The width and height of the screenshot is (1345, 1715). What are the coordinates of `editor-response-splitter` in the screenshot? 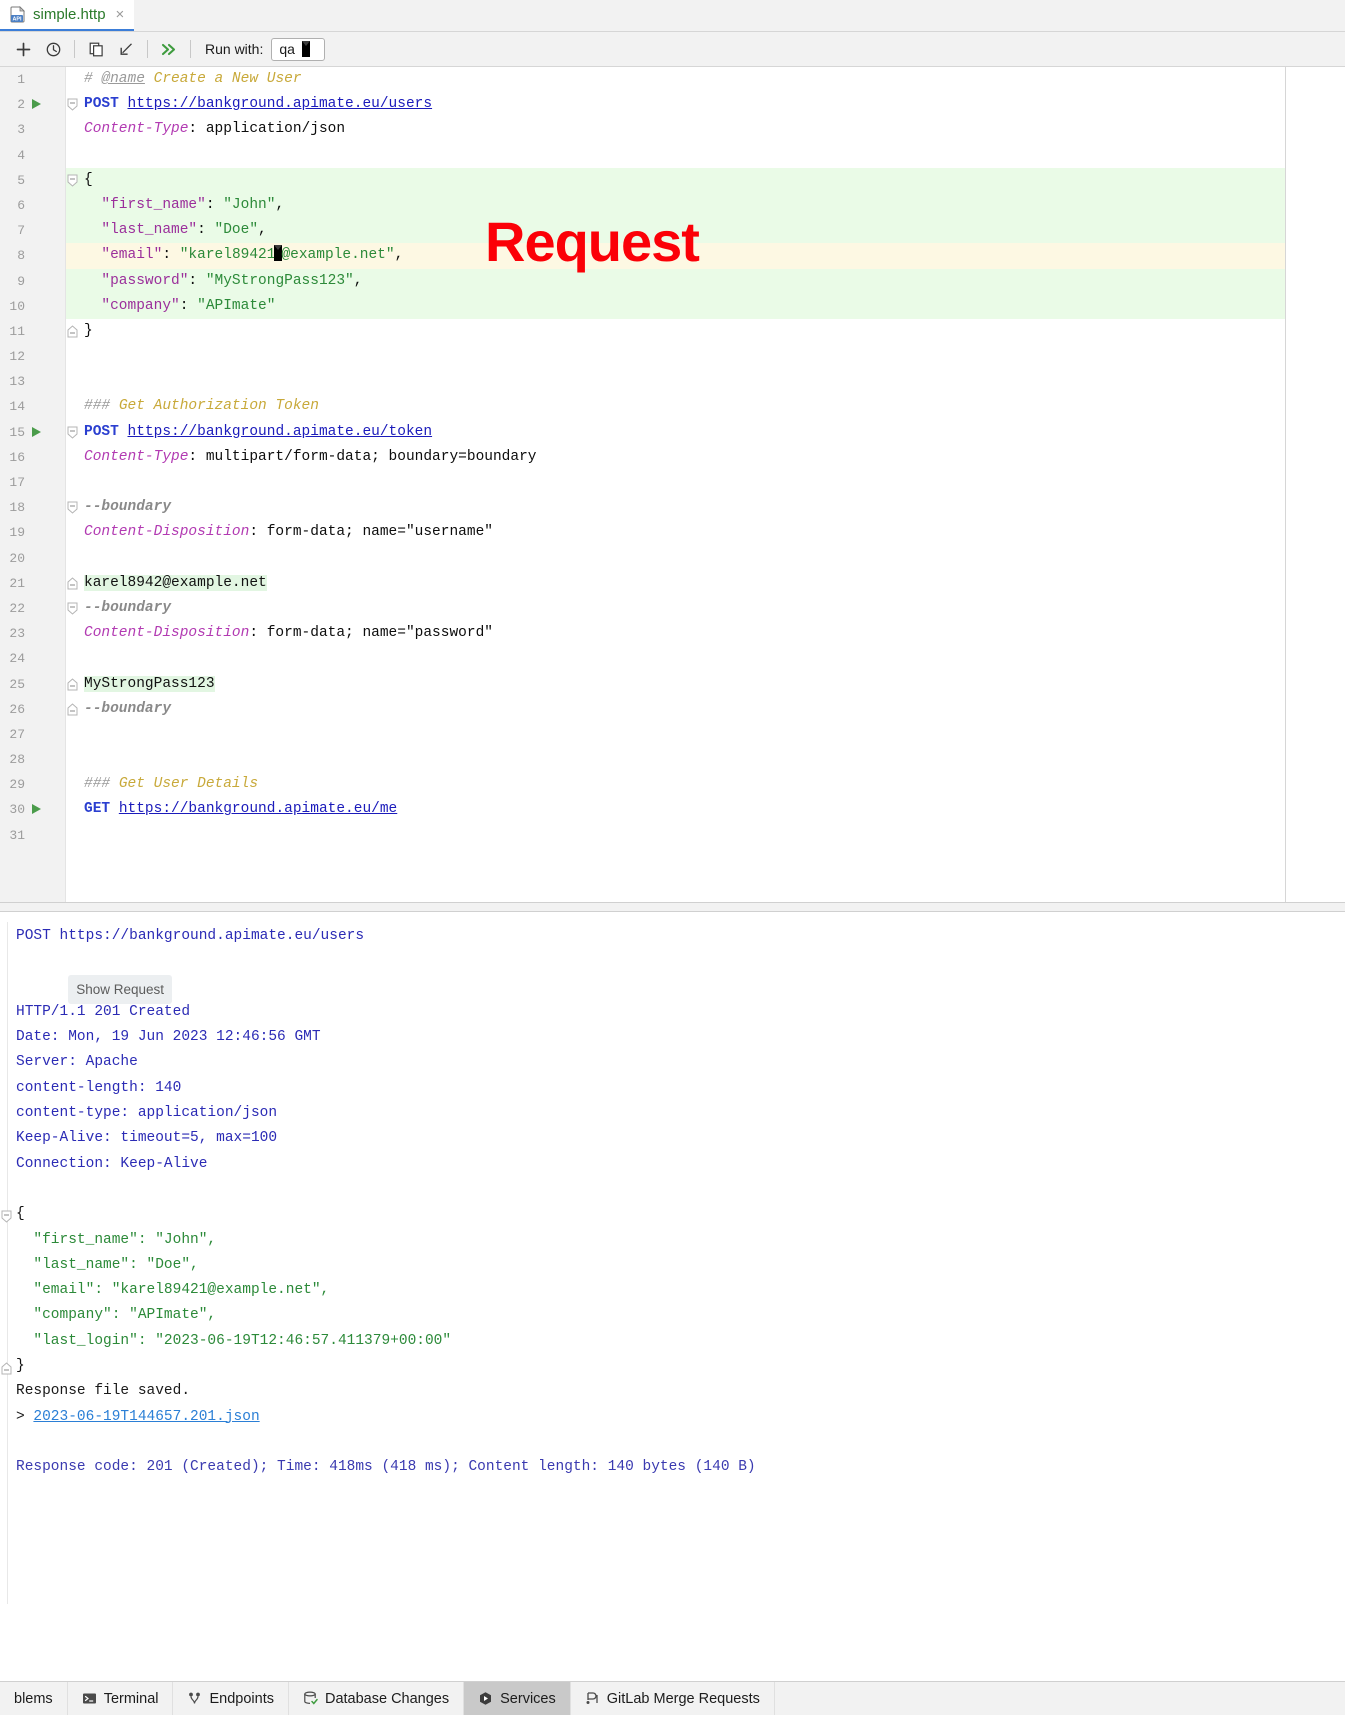 It's located at (672, 907).